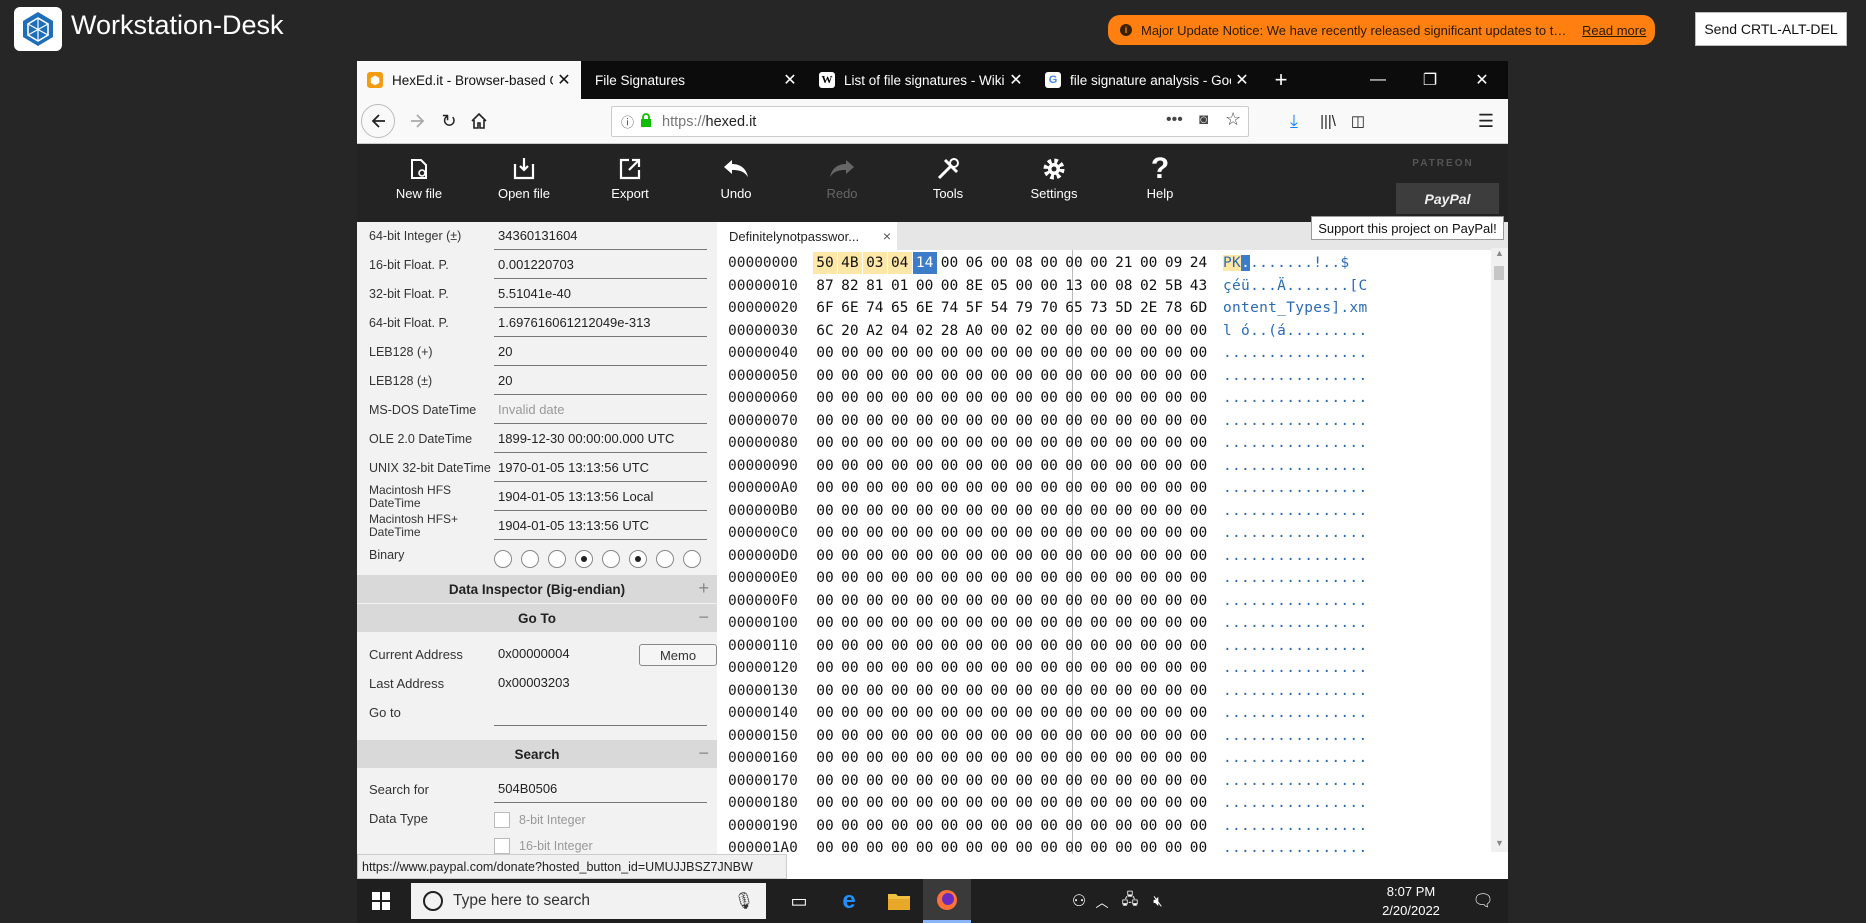 The width and height of the screenshot is (1866, 923). What do you see at coordinates (900, 331) in the screenshot?
I see `hex-byte: 04` at bounding box center [900, 331].